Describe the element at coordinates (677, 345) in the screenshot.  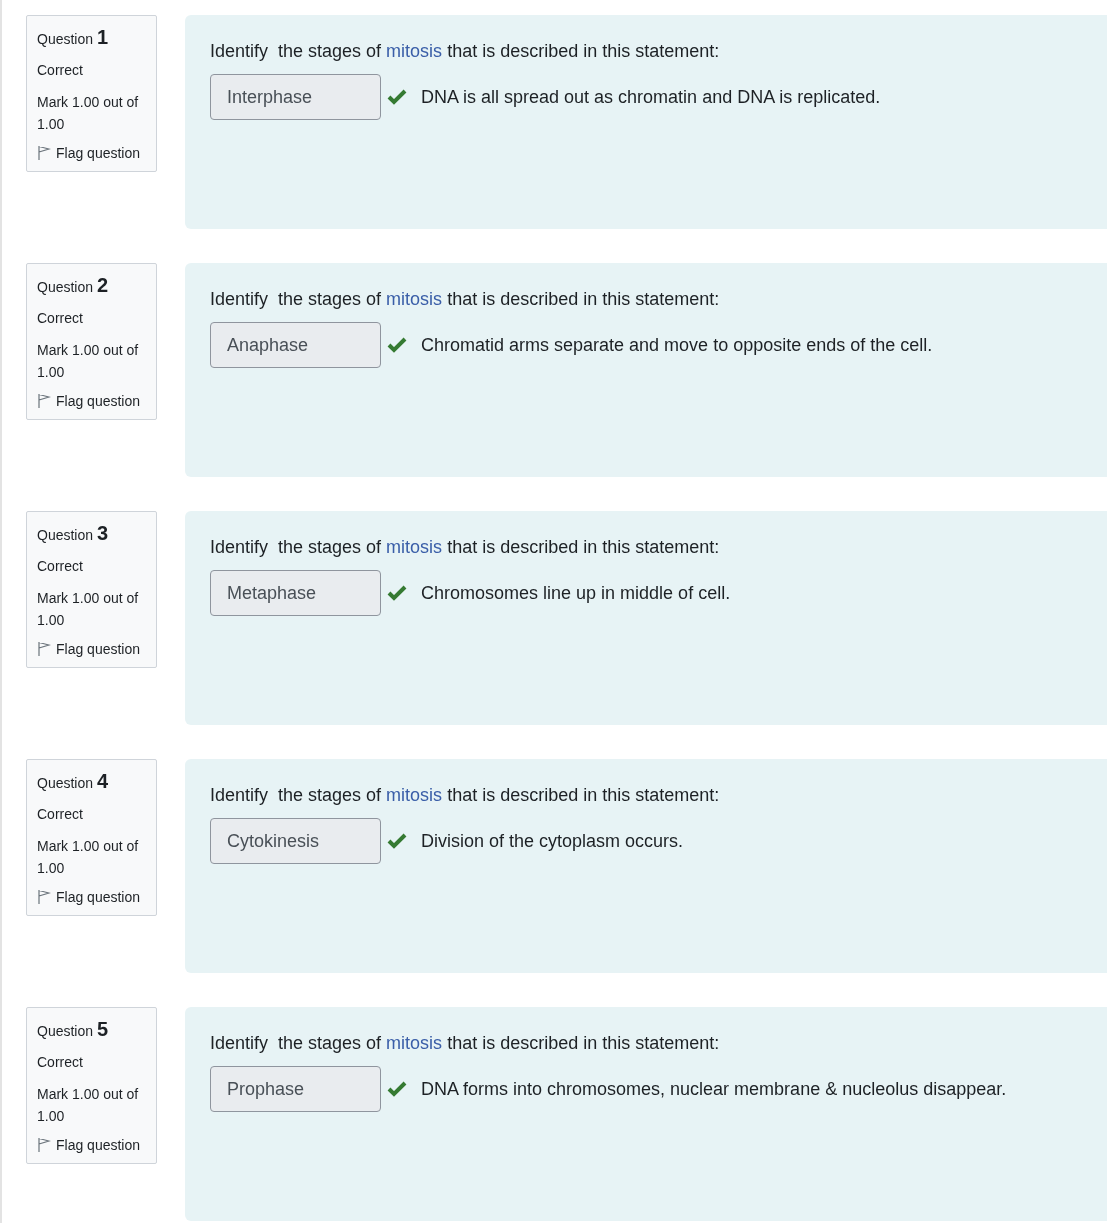
I see `statement-text: Chromatid arms separate and move to opposite ends of the cell.` at that location.